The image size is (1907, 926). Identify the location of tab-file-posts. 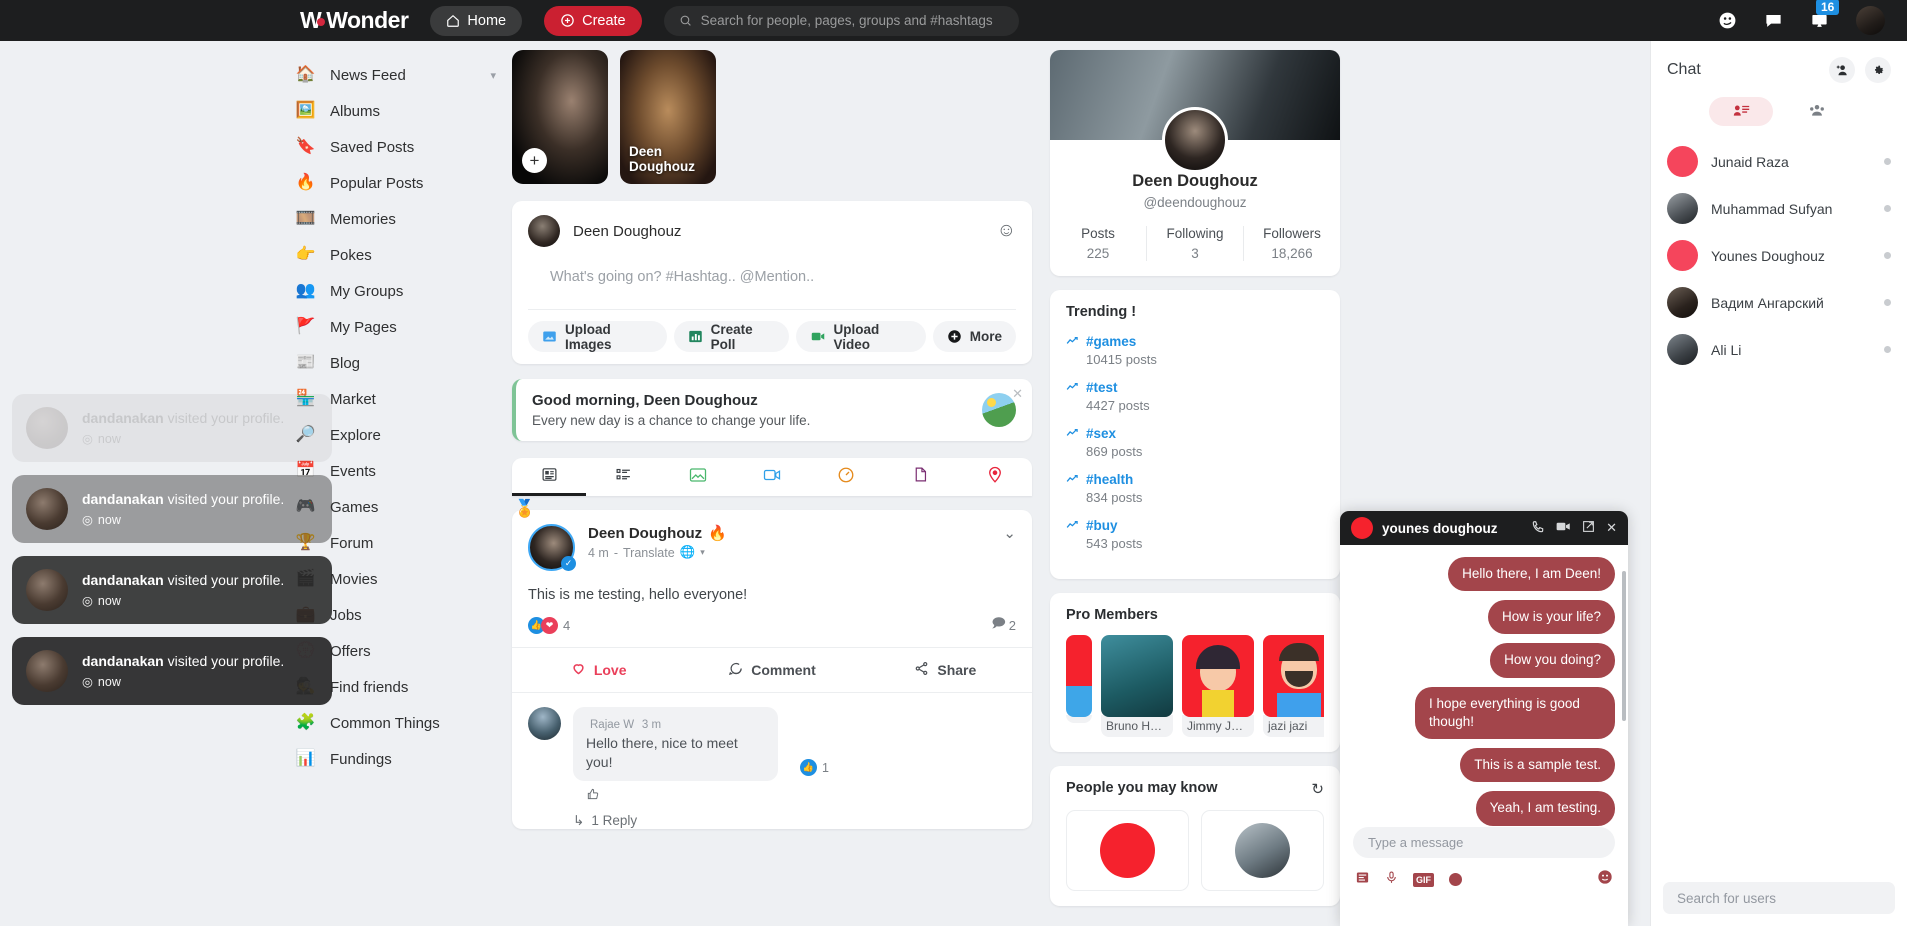
(920, 477).